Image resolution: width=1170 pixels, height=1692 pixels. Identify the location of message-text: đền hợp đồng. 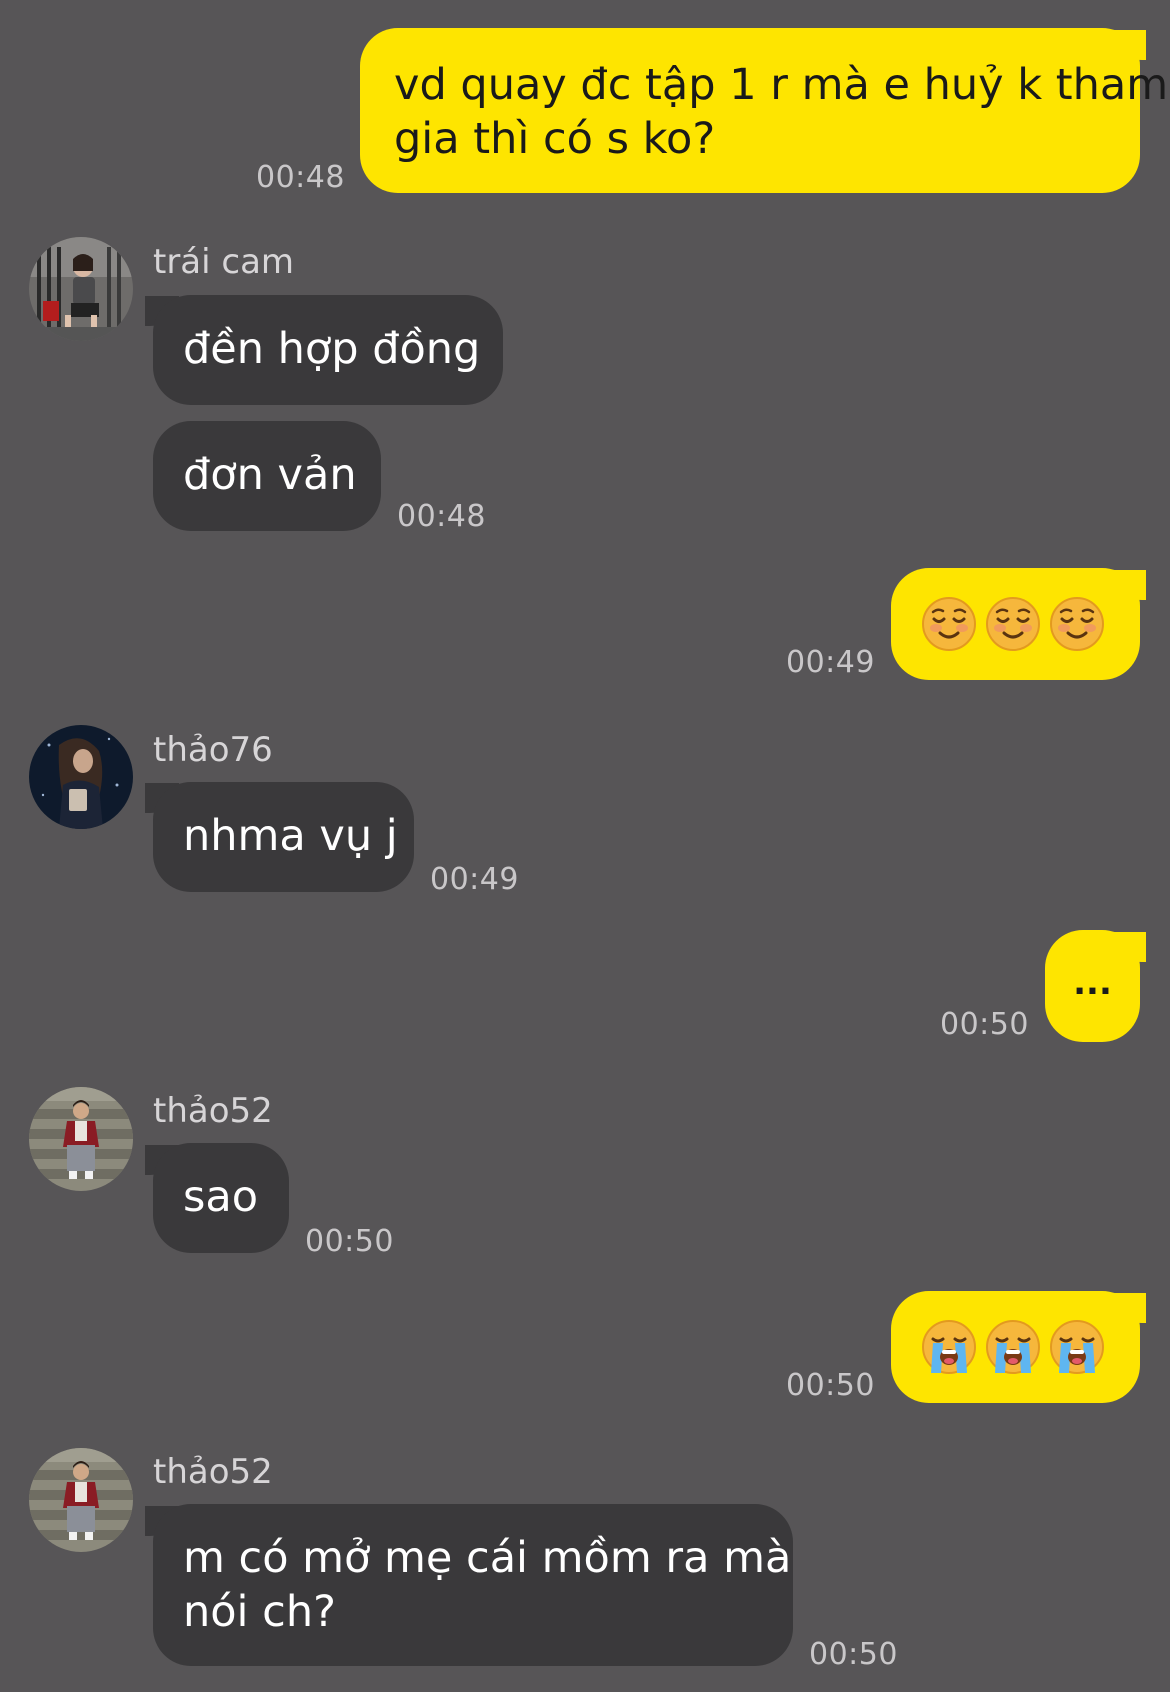
(332, 349).